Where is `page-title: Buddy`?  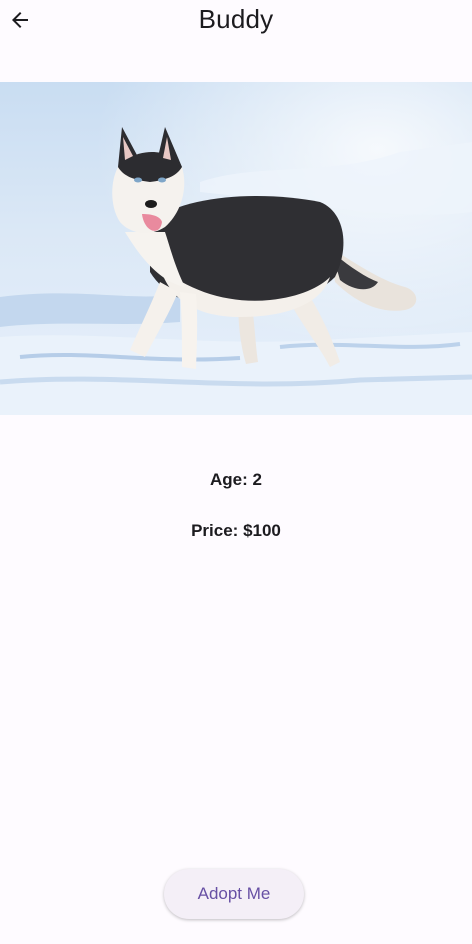
page-title: Buddy is located at coordinates (236, 19).